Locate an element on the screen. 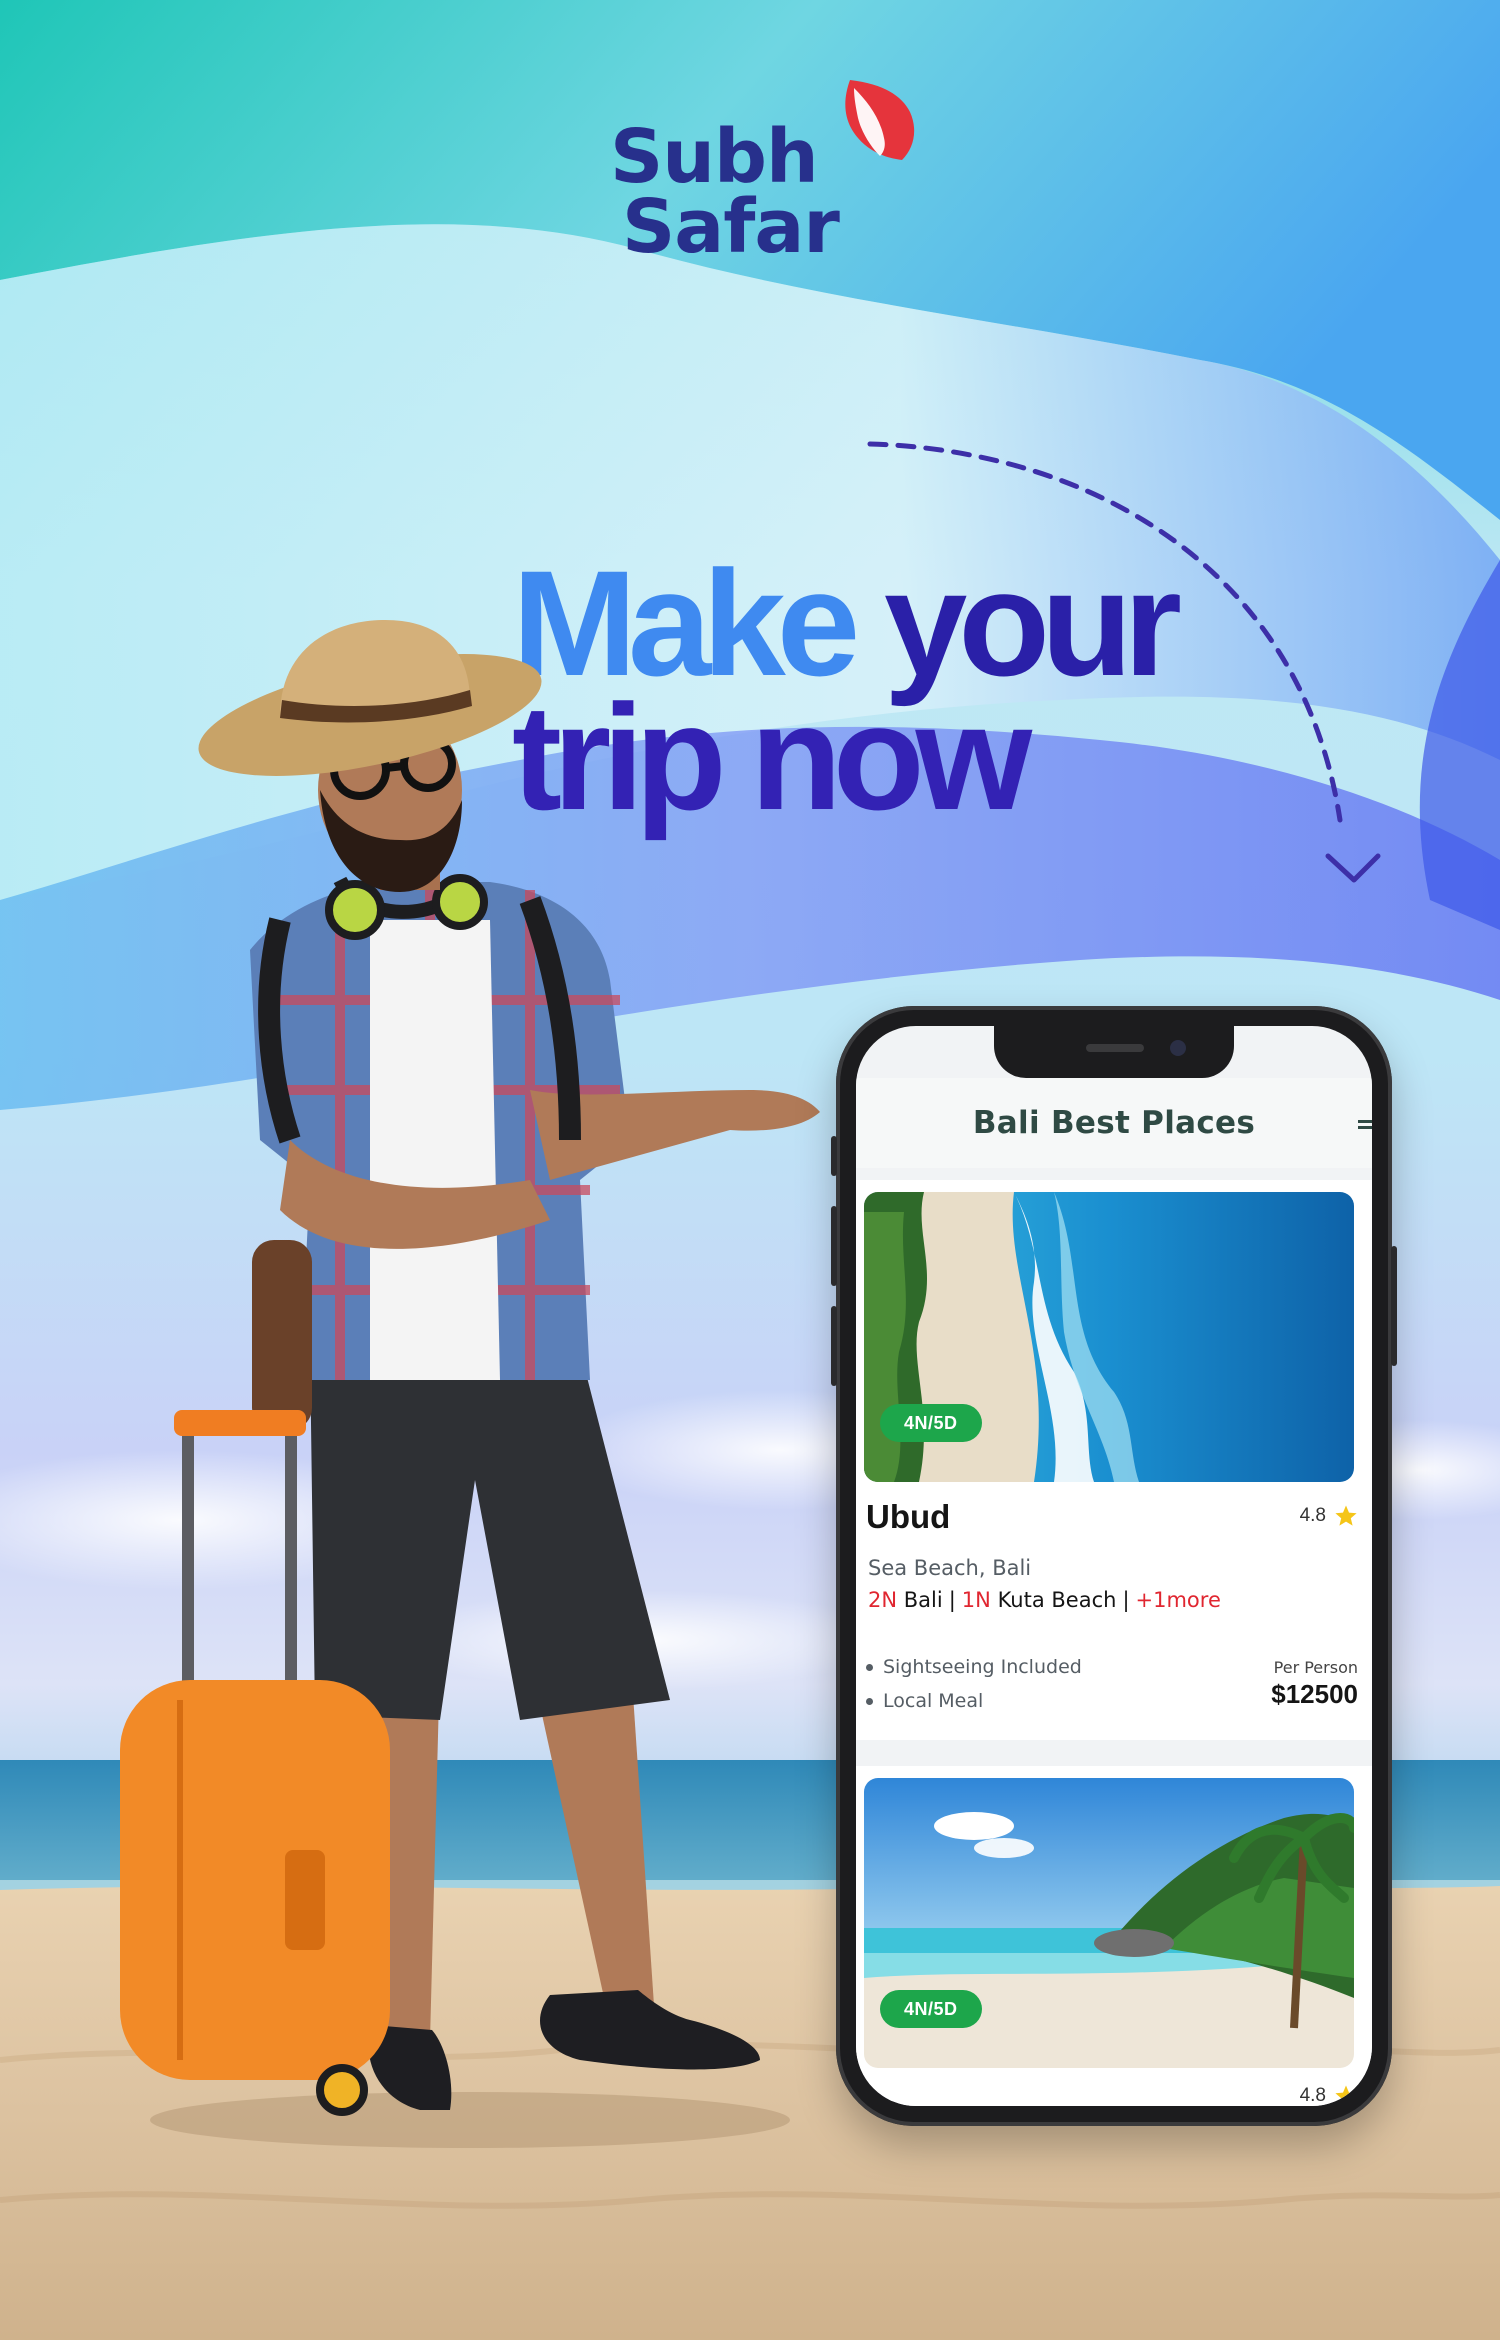  camera-icon is located at coordinates (1178, 1048).